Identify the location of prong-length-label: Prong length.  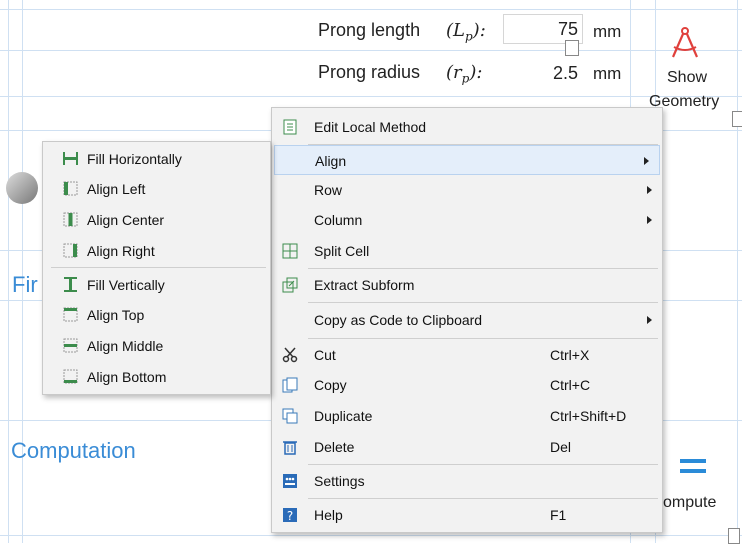
(369, 30).